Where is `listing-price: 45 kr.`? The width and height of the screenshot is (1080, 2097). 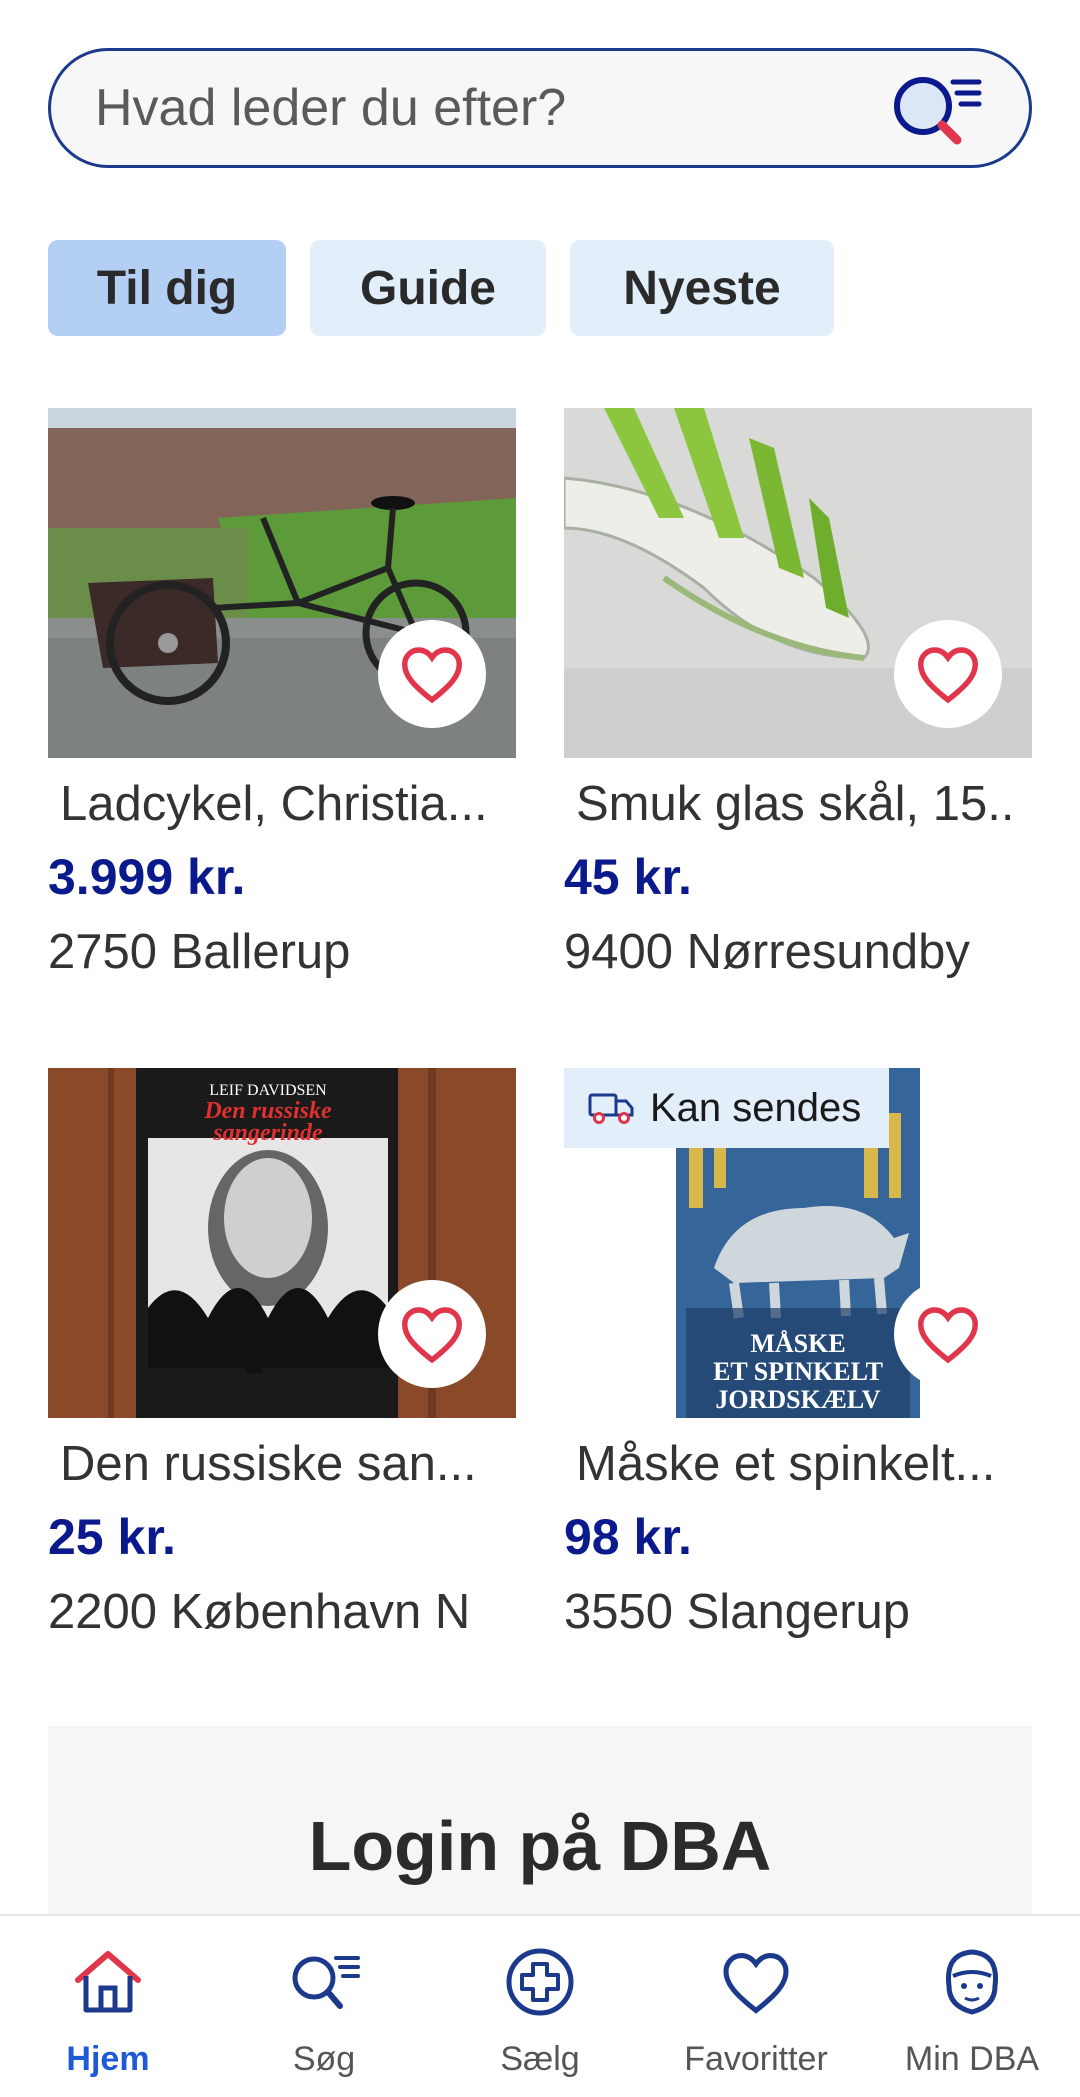
listing-price: 45 kr. is located at coordinates (628, 877).